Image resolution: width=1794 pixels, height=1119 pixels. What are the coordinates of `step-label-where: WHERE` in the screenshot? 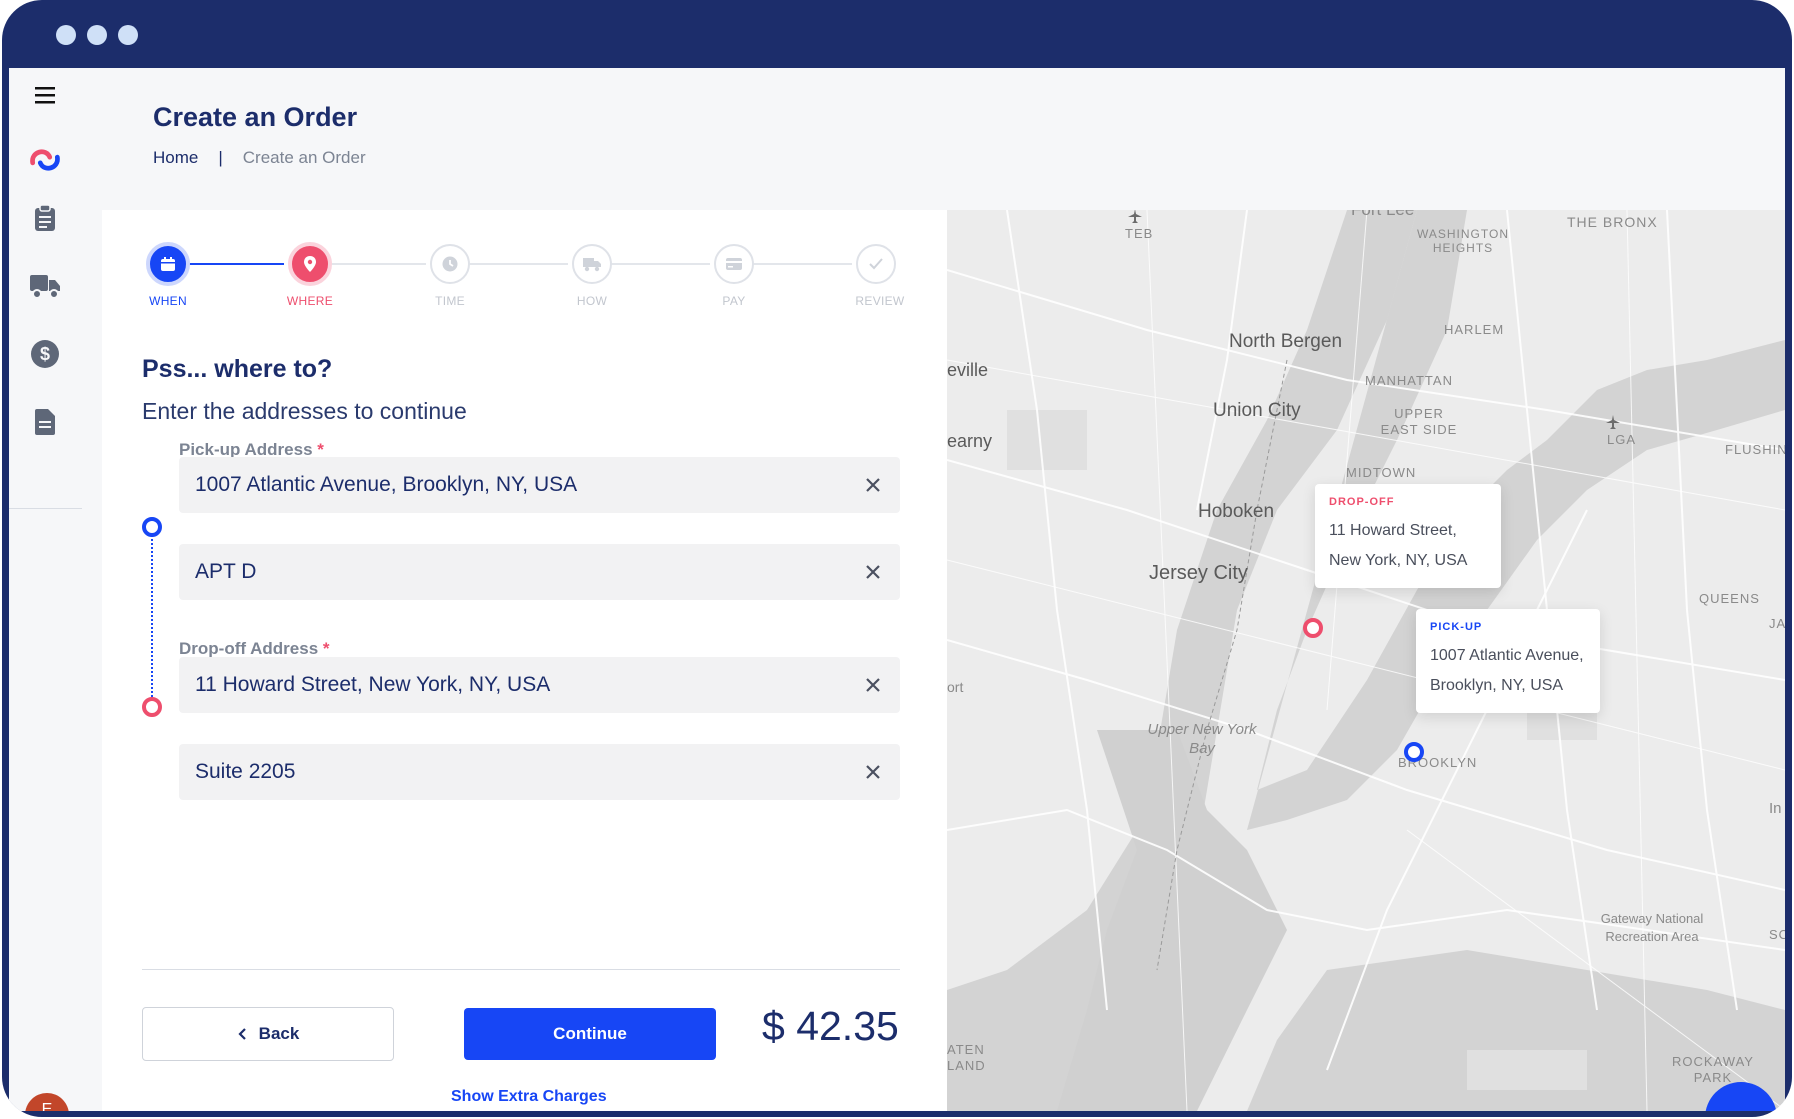 It's located at (310, 301).